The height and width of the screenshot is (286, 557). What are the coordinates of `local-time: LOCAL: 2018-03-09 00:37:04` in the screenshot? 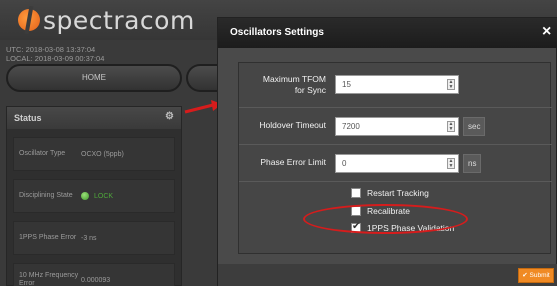 It's located at (55, 58).